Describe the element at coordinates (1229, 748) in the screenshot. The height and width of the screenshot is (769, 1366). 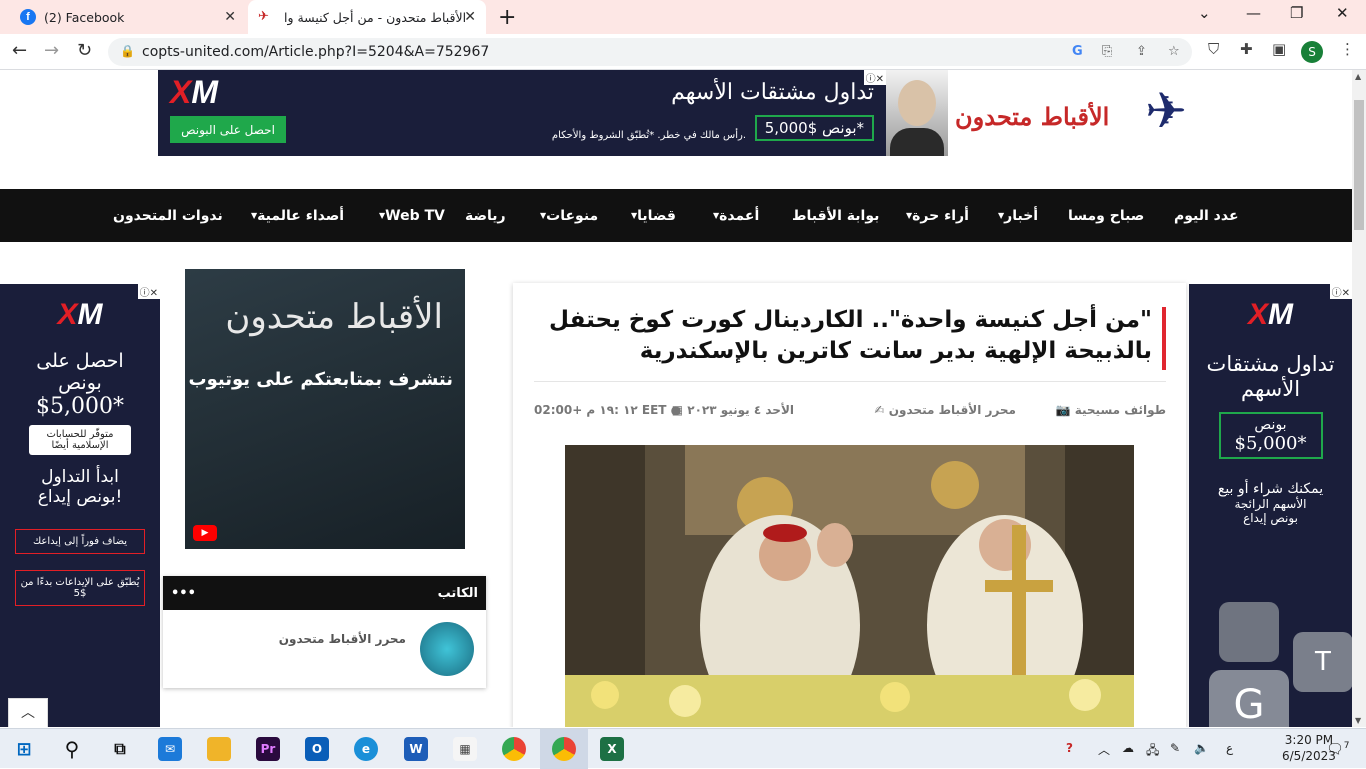
I see `input-language: ع` at that location.